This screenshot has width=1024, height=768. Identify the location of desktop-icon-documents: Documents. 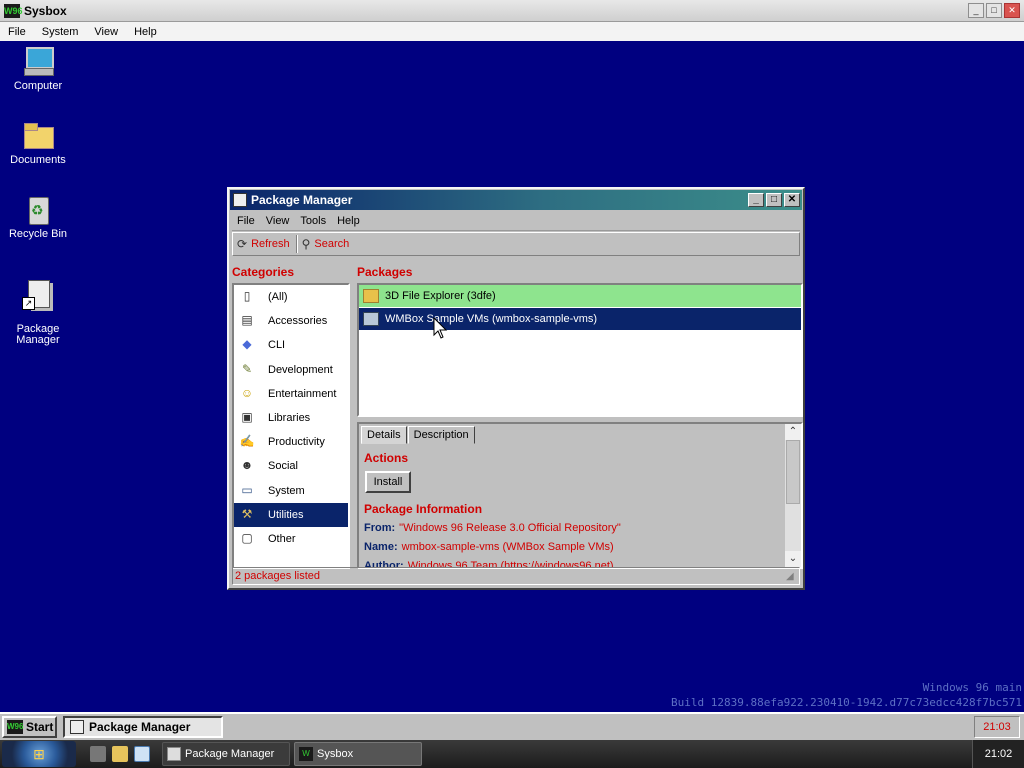
(38, 142).